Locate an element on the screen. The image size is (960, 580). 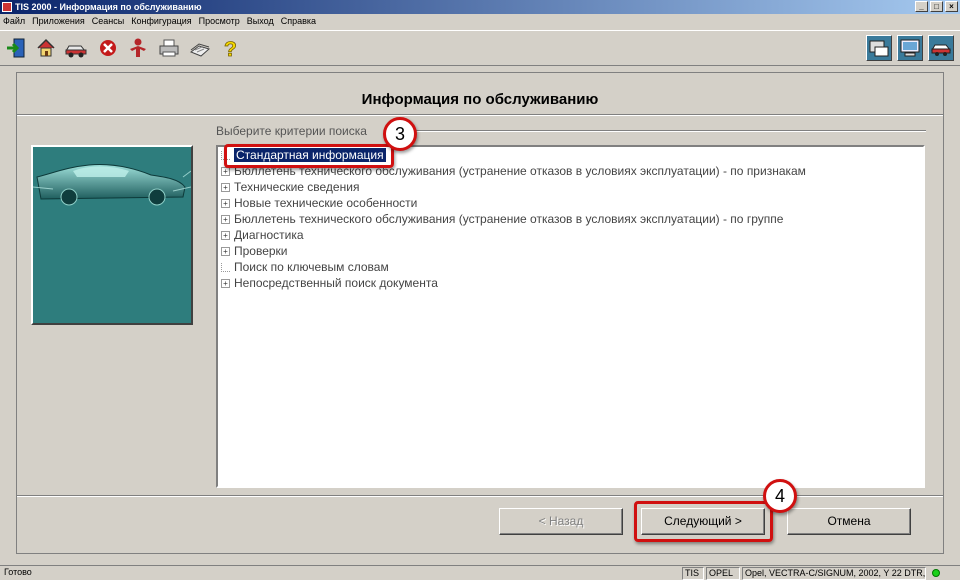
footer-divider is located at coordinates (480, 496).